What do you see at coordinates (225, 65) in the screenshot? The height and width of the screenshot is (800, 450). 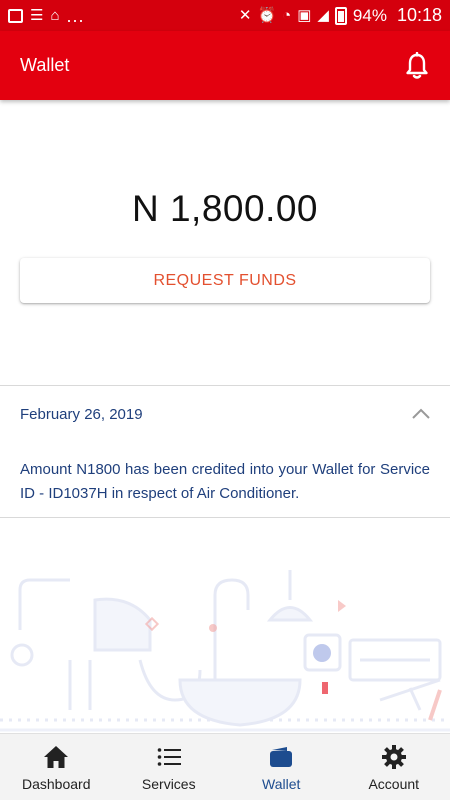 I see `app-bar: Wallet` at bounding box center [225, 65].